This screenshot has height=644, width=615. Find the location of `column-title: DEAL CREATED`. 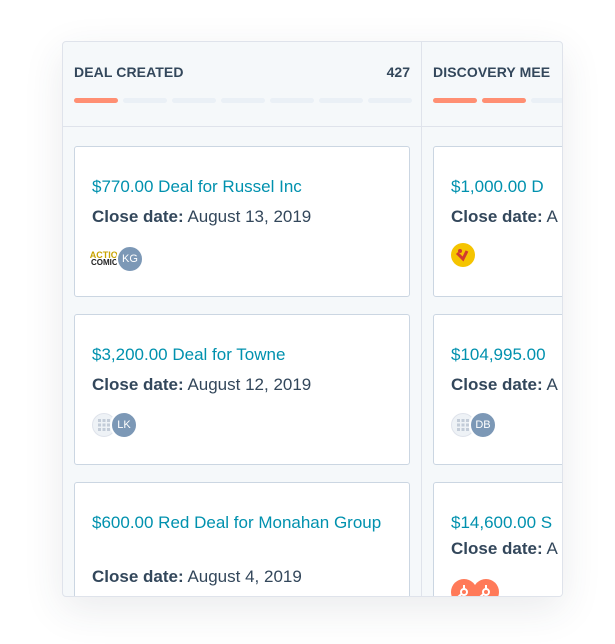

column-title: DEAL CREATED is located at coordinates (129, 72).